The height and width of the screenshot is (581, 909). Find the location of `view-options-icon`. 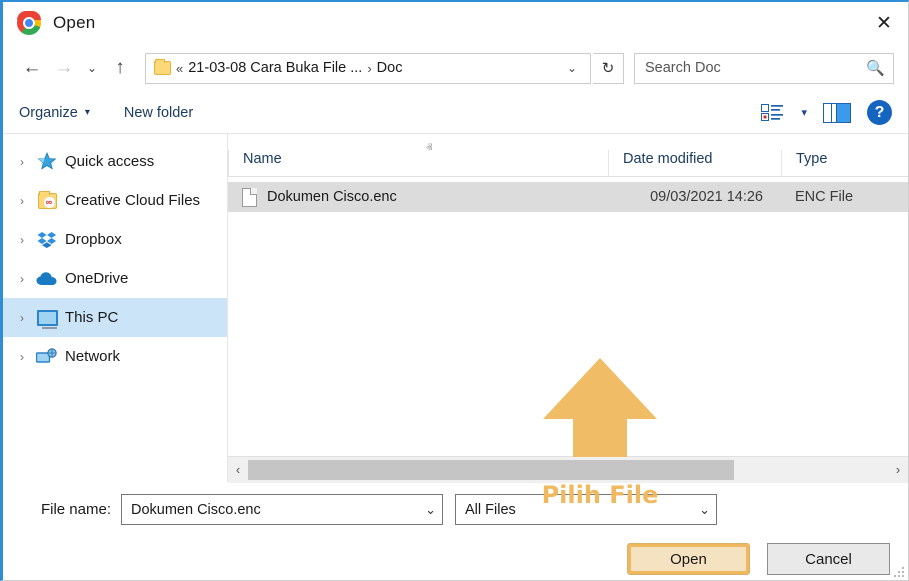

view-options-icon is located at coordinates (773, 112).